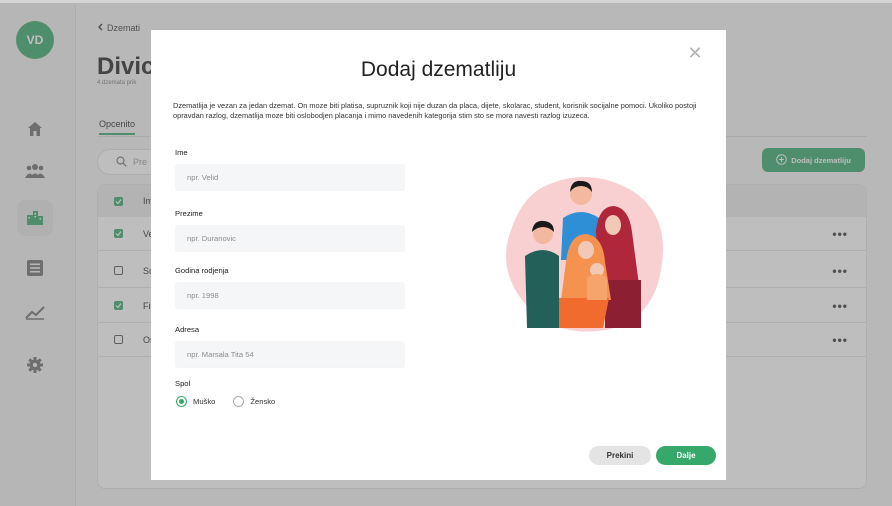  I want to click on adresa-input, so click(290, 354).